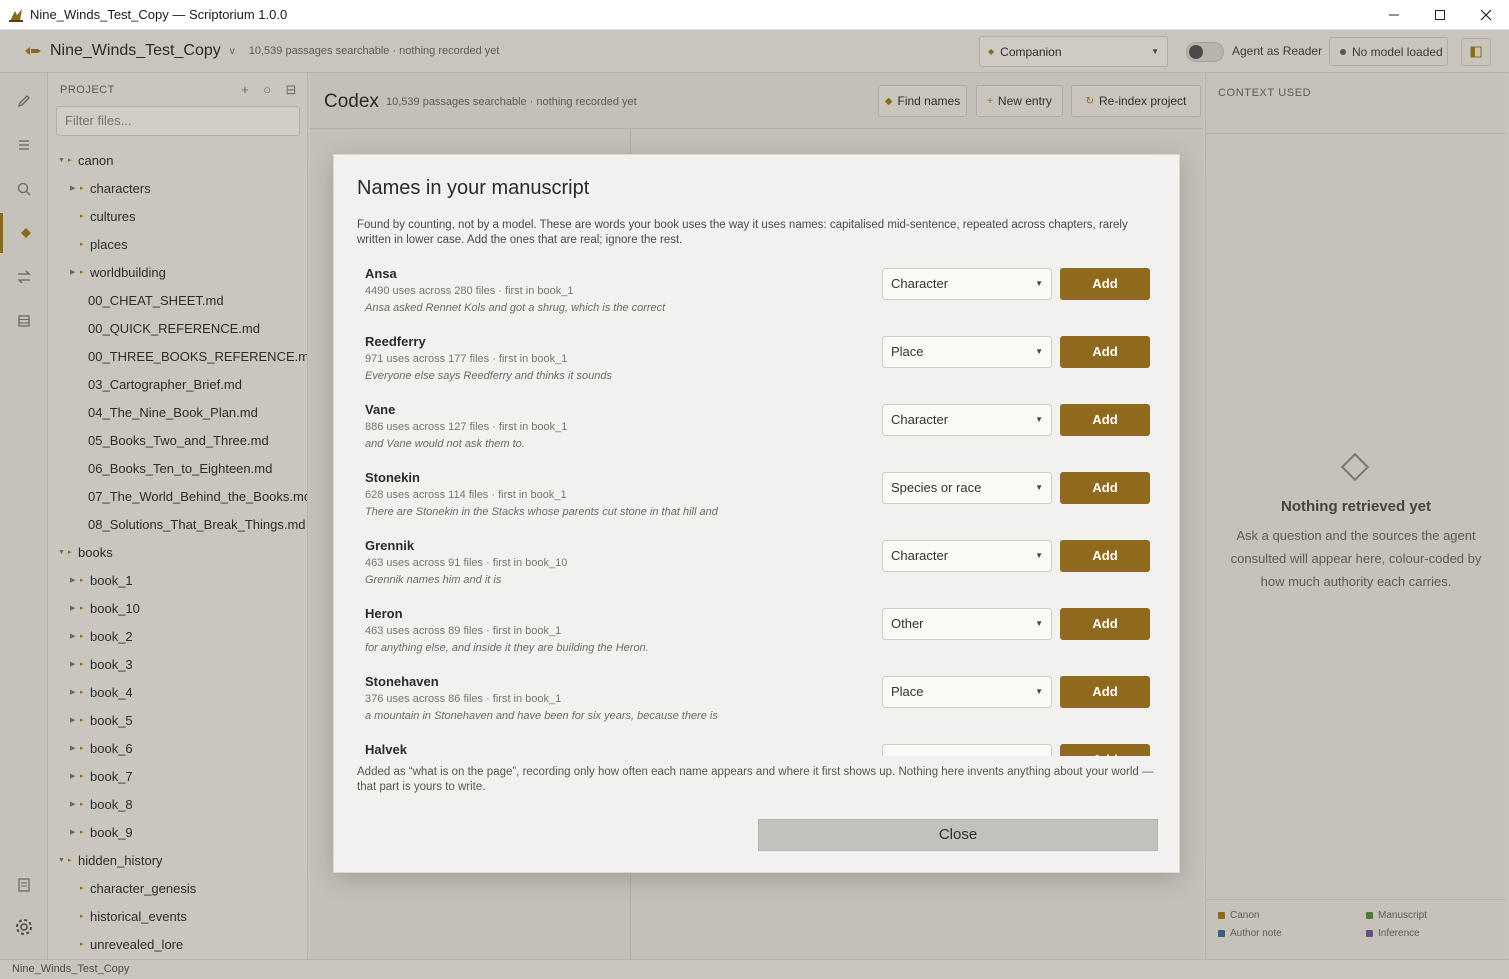 The height and width of the screenshot is (979, 1509). What do you see at coordinates (24, 145) in the screenshot?
I see `outline-activity-button` at bounding box center [24, 145].